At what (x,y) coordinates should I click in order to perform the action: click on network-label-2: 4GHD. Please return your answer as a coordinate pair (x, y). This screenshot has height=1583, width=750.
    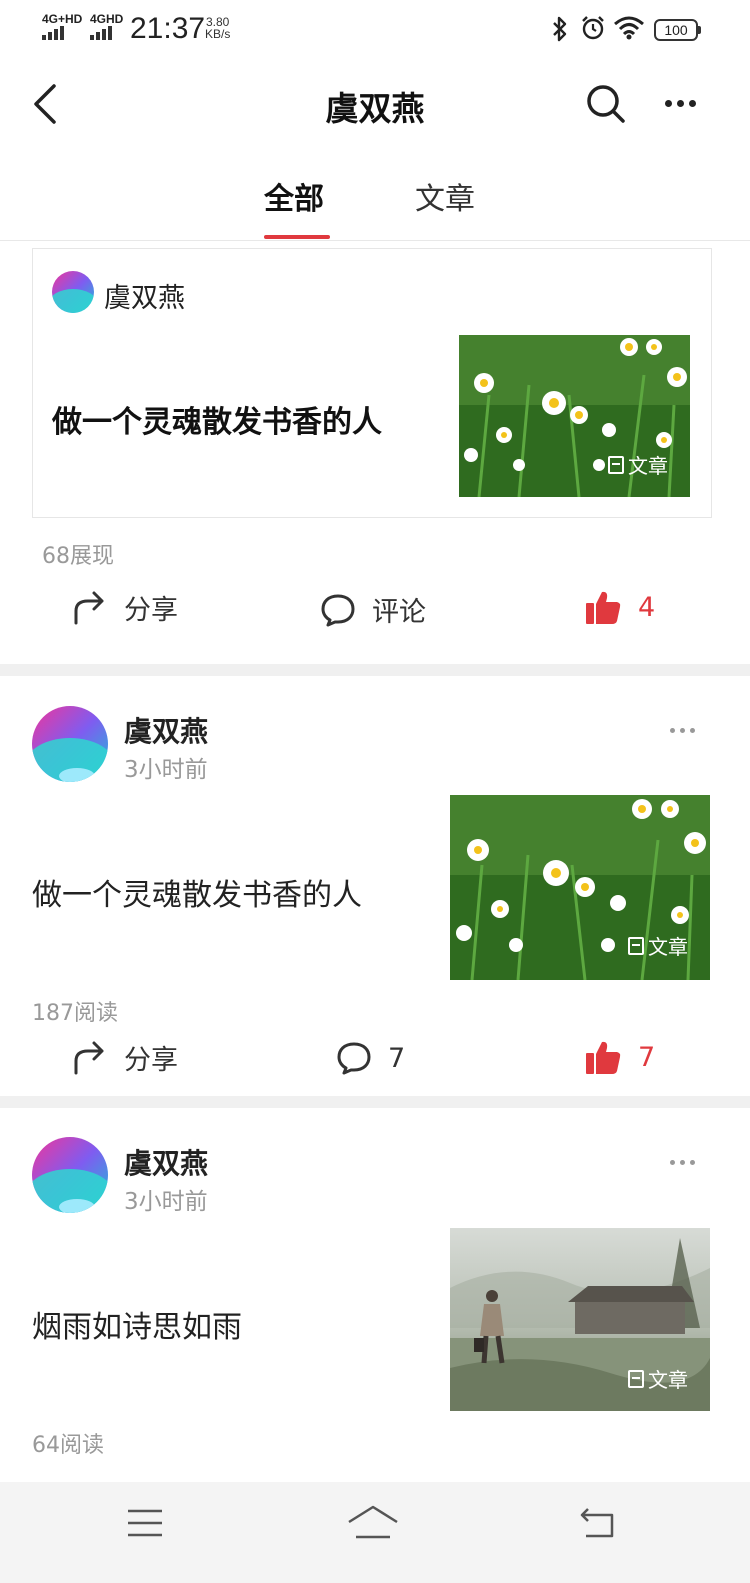
    Looking at the image, I should click on (107, 19).